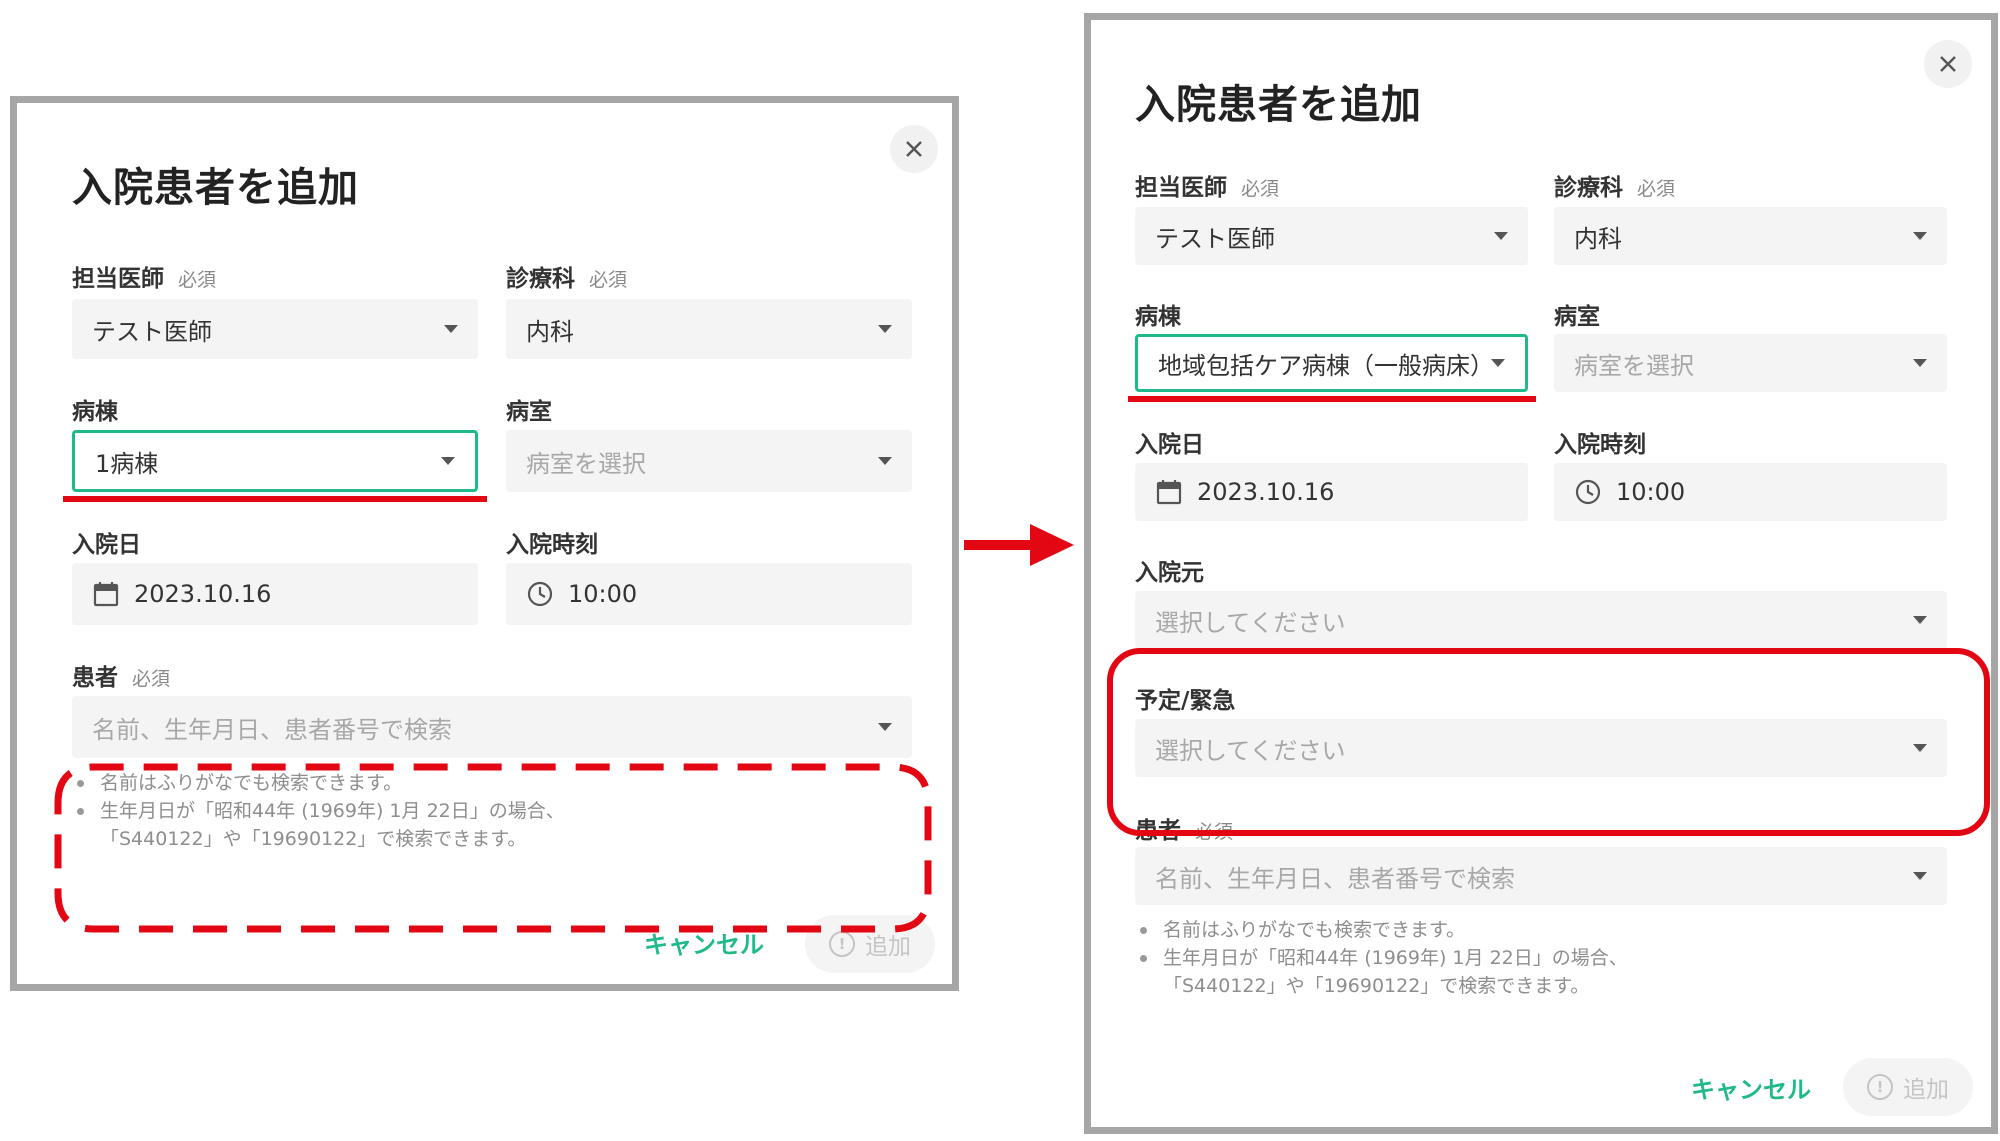  What do you see at coordinates (1376, 986) in the screenshot?
I see `hint-item: 「S440122」や「19690122」で検索できます。` at bounding box center [1376, 986].